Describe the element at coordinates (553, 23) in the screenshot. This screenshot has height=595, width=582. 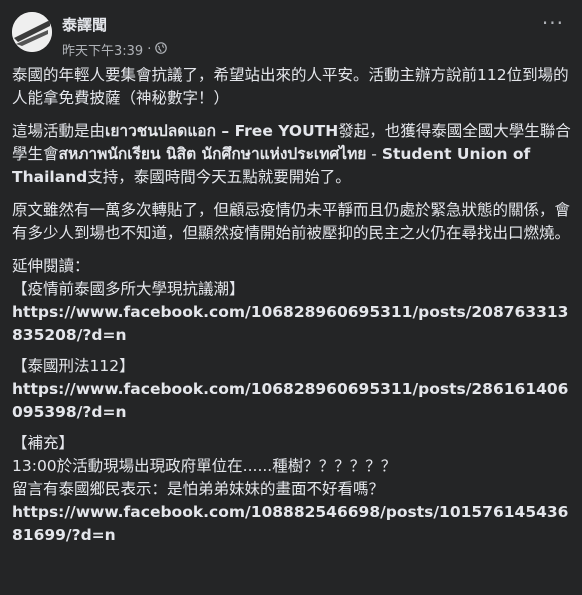
I see `more-options-button: ···` at that location.